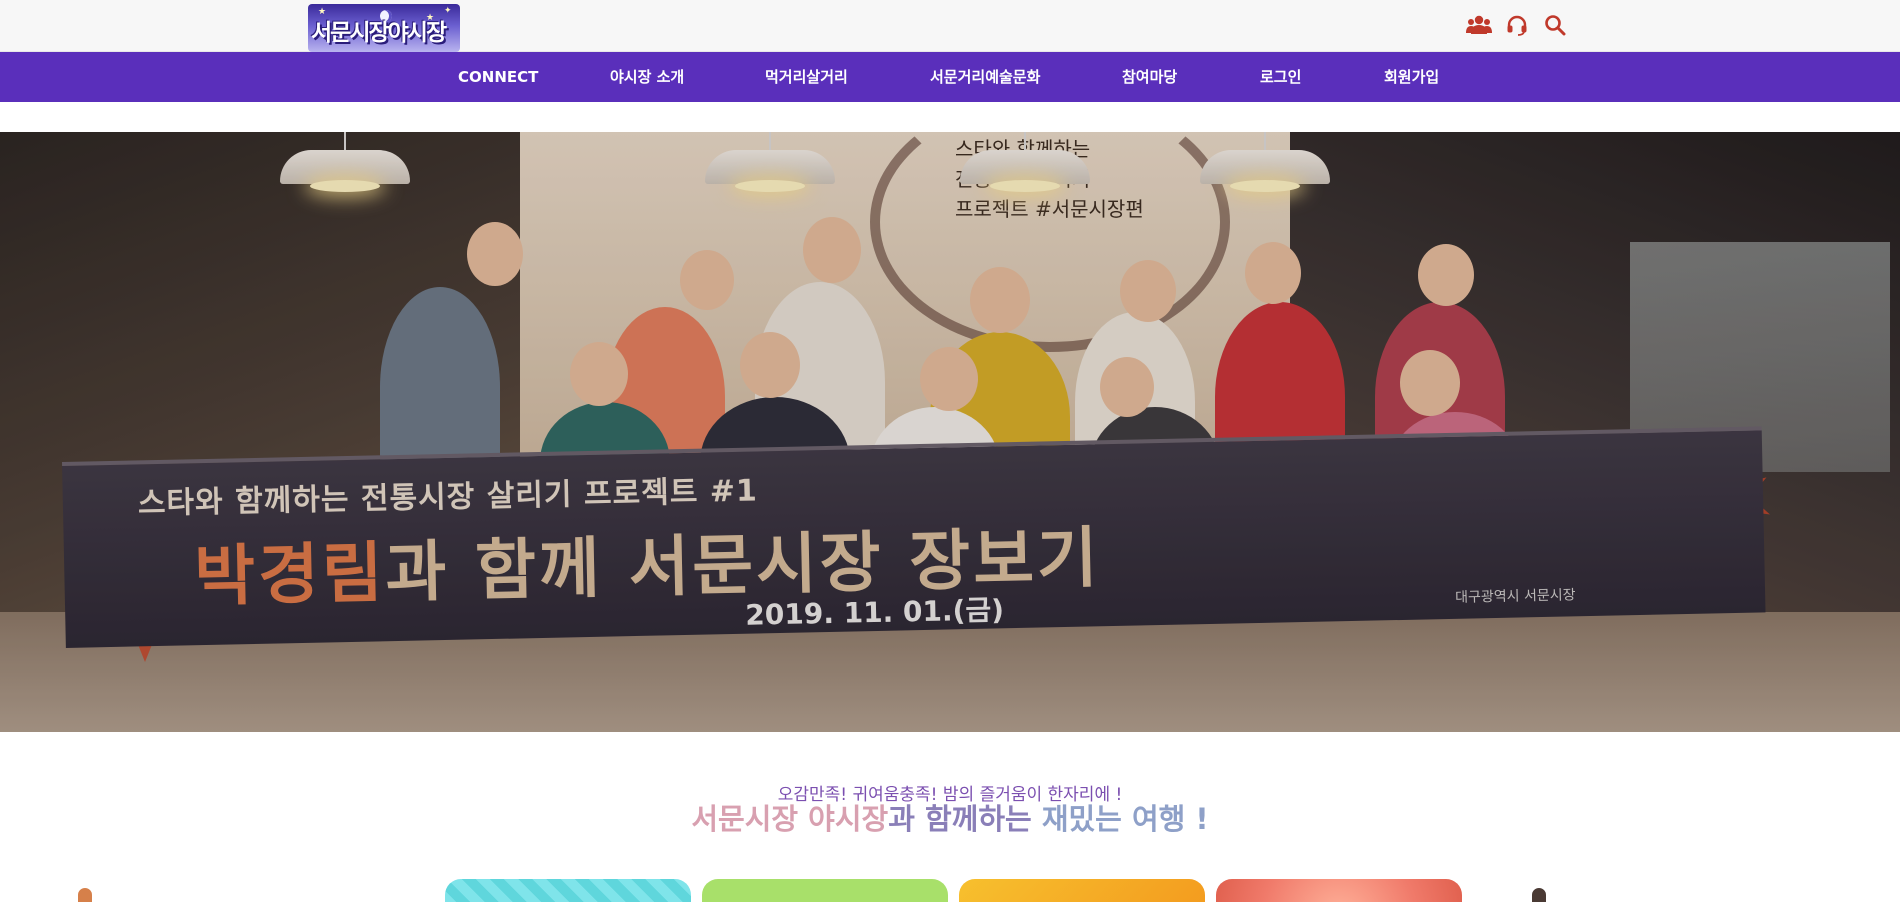  I want to click on utility-icons, so click(1517, 25).